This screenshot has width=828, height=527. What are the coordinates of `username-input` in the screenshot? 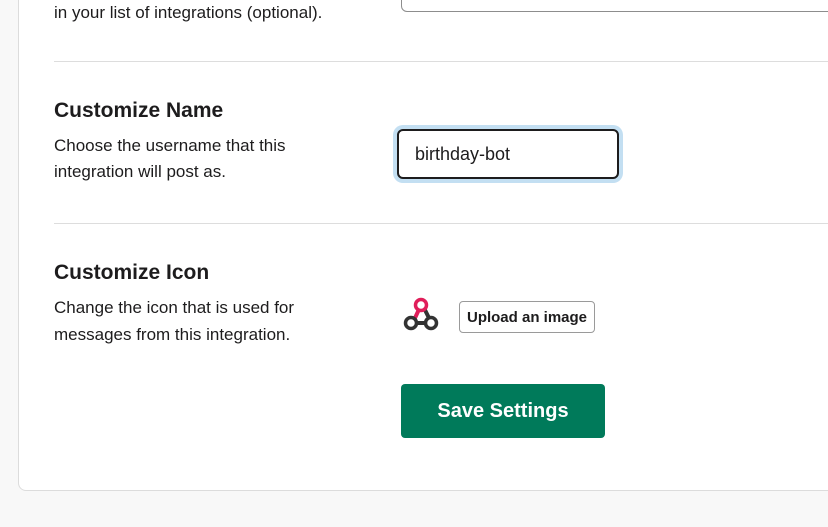 It's located at (508, 154).